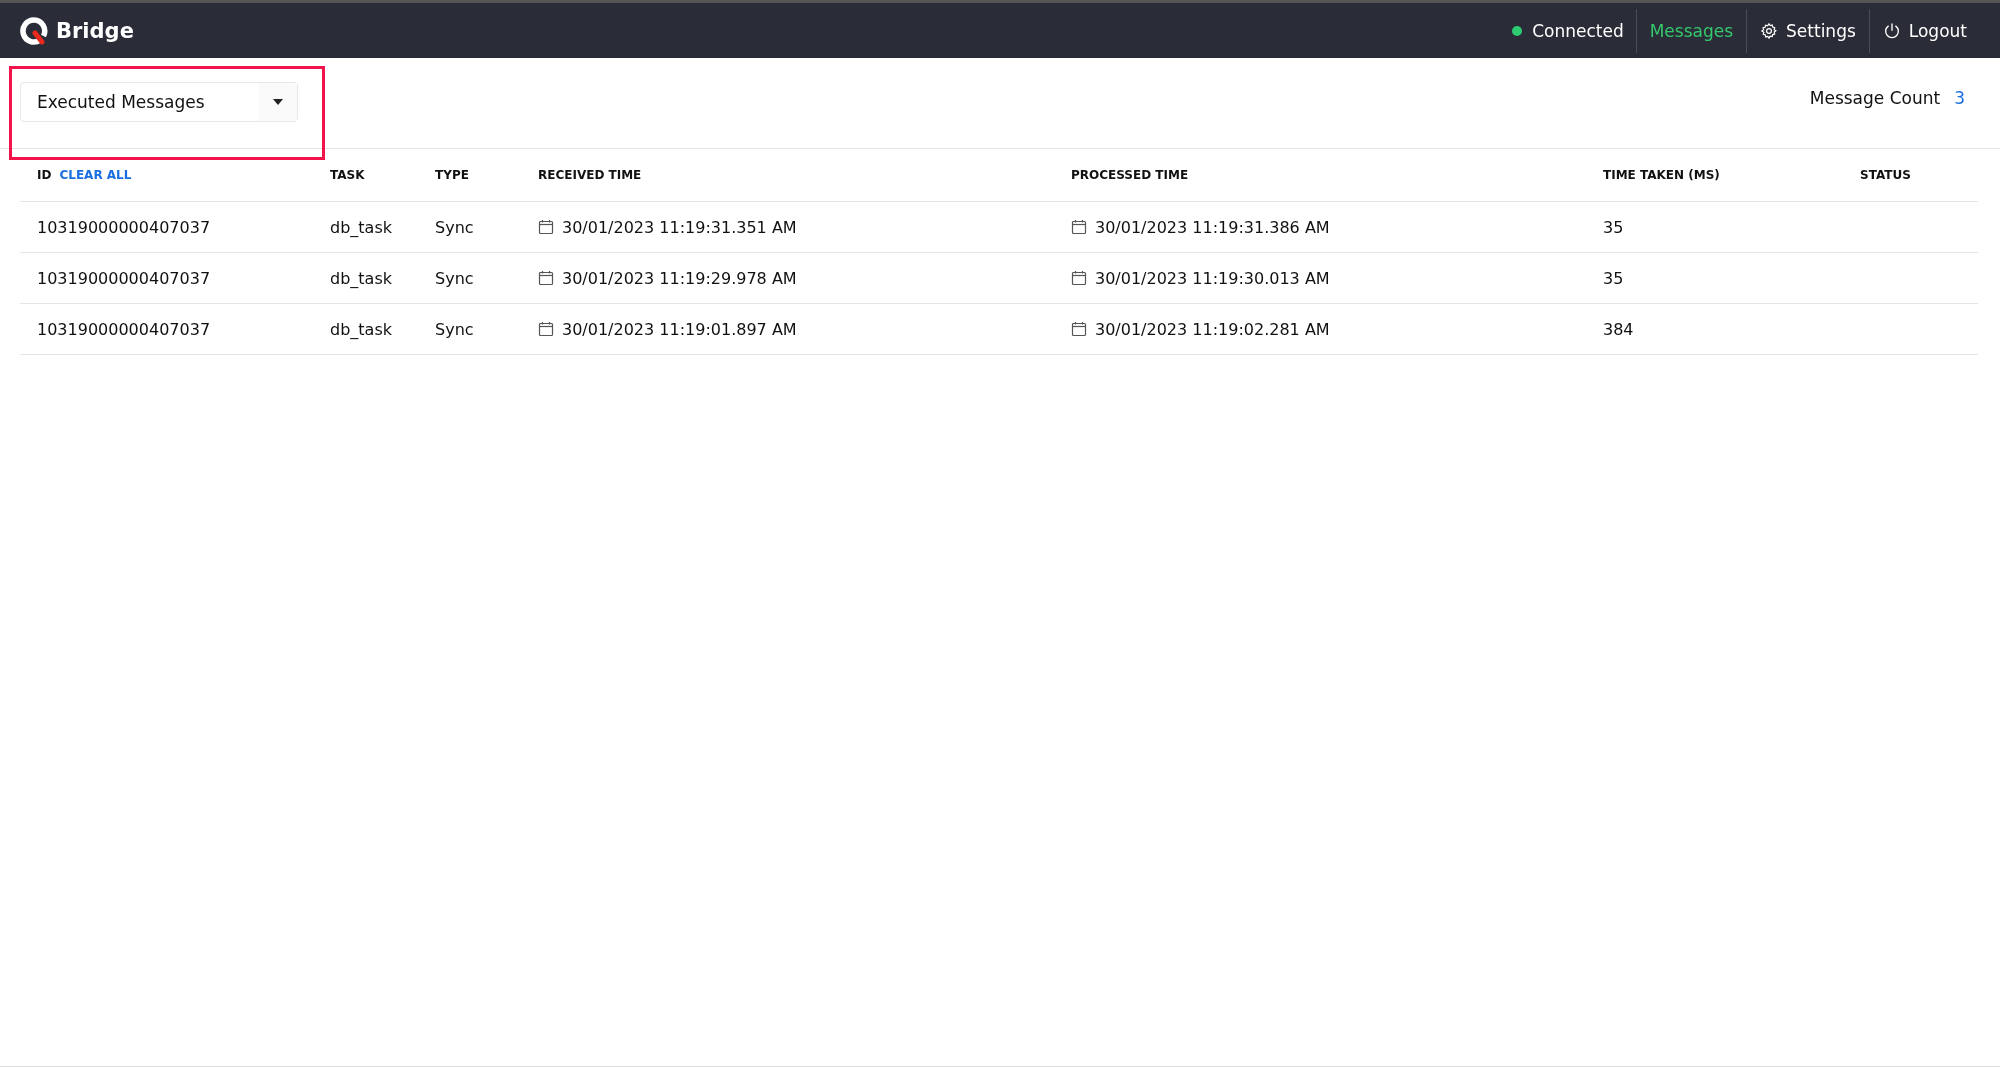 The height and width of the screenshot is (1067, 2000). I want to click on settings-icon, so click(1769, 30).